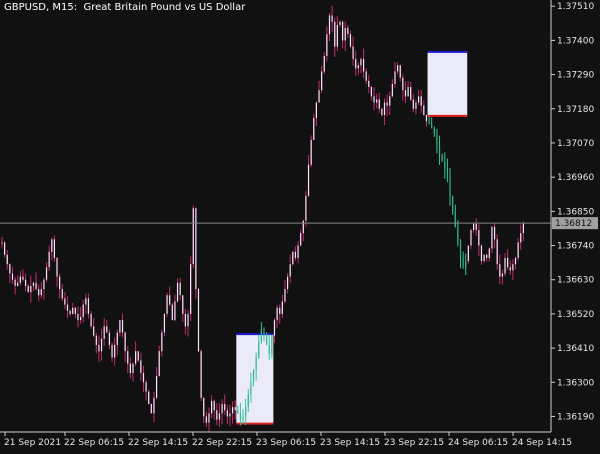 The image size is (600, 454). What do you see at coordinates (575, 281) in the screenshot?
I see `price-tick-label: 1.36630` at bounding box center [575, 281].